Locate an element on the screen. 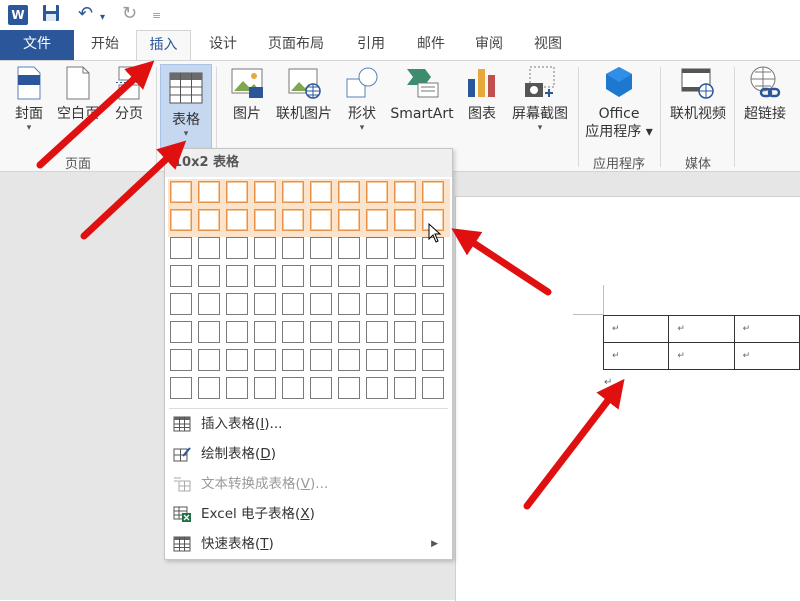  document-table: ↵ ↵ ↵ ↵ ↵ ↵ is located at coordinates (701, 342).